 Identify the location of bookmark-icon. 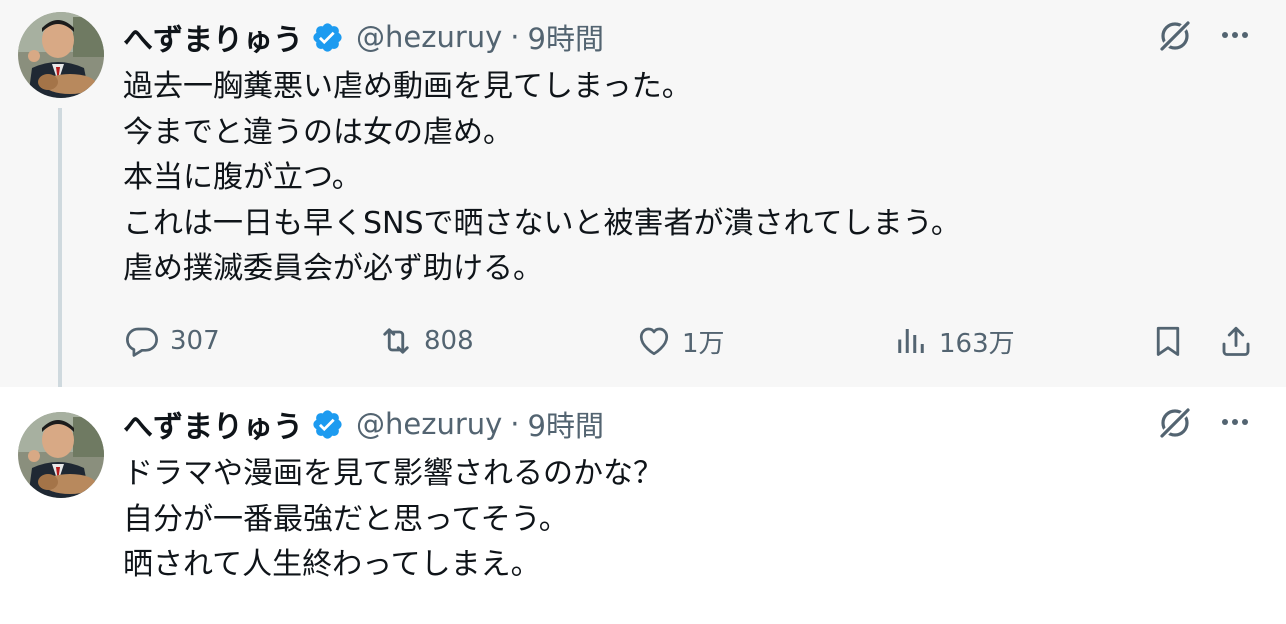
(1168, 341).